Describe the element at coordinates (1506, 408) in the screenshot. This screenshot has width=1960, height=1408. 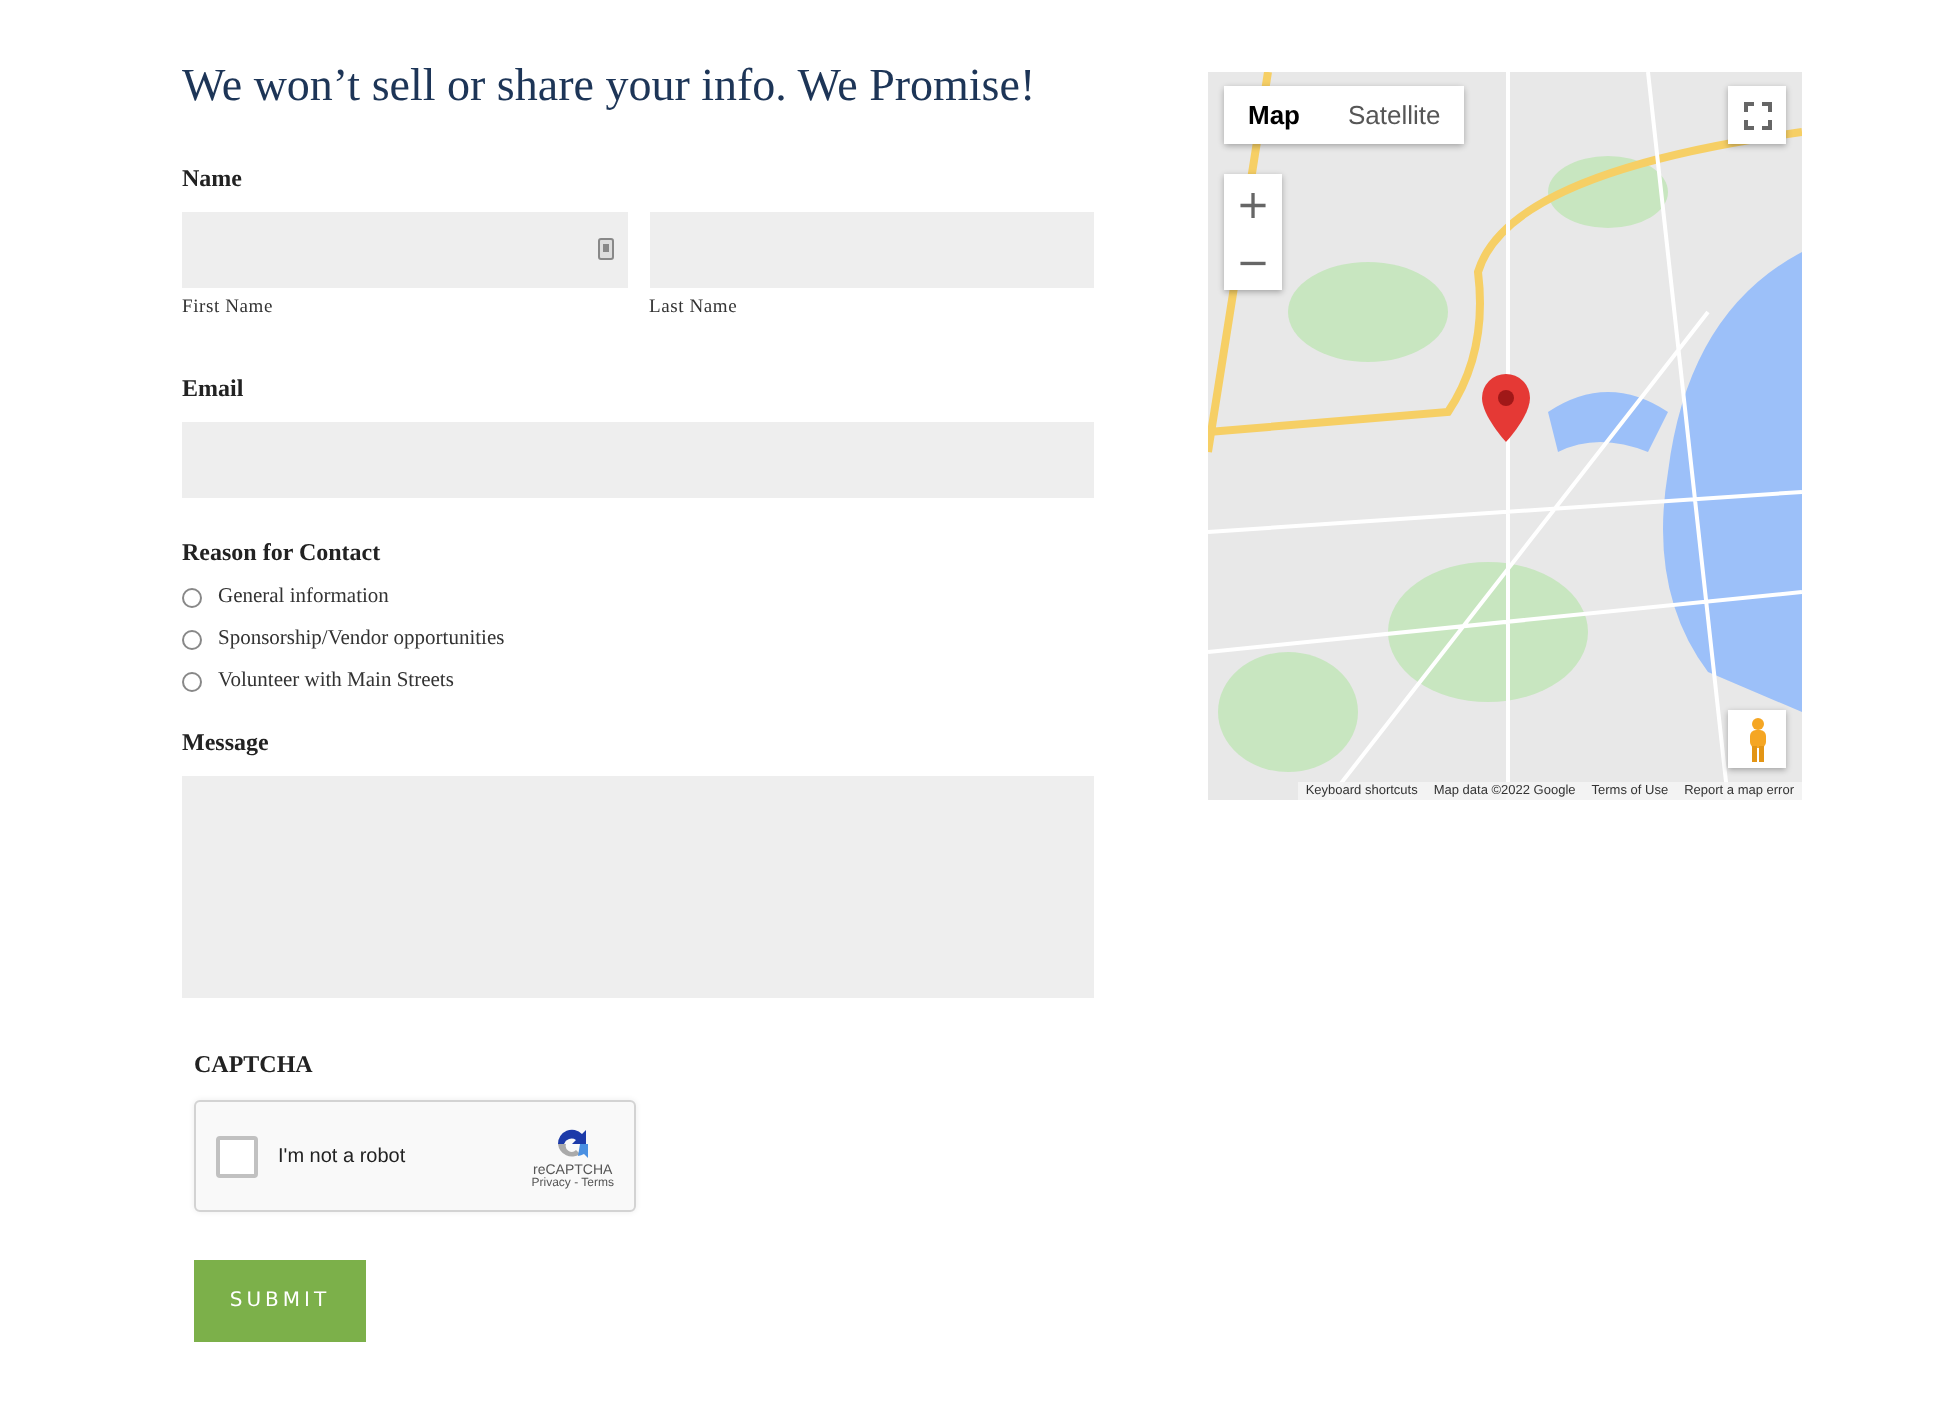
I see `map-pin-icon` at that location.